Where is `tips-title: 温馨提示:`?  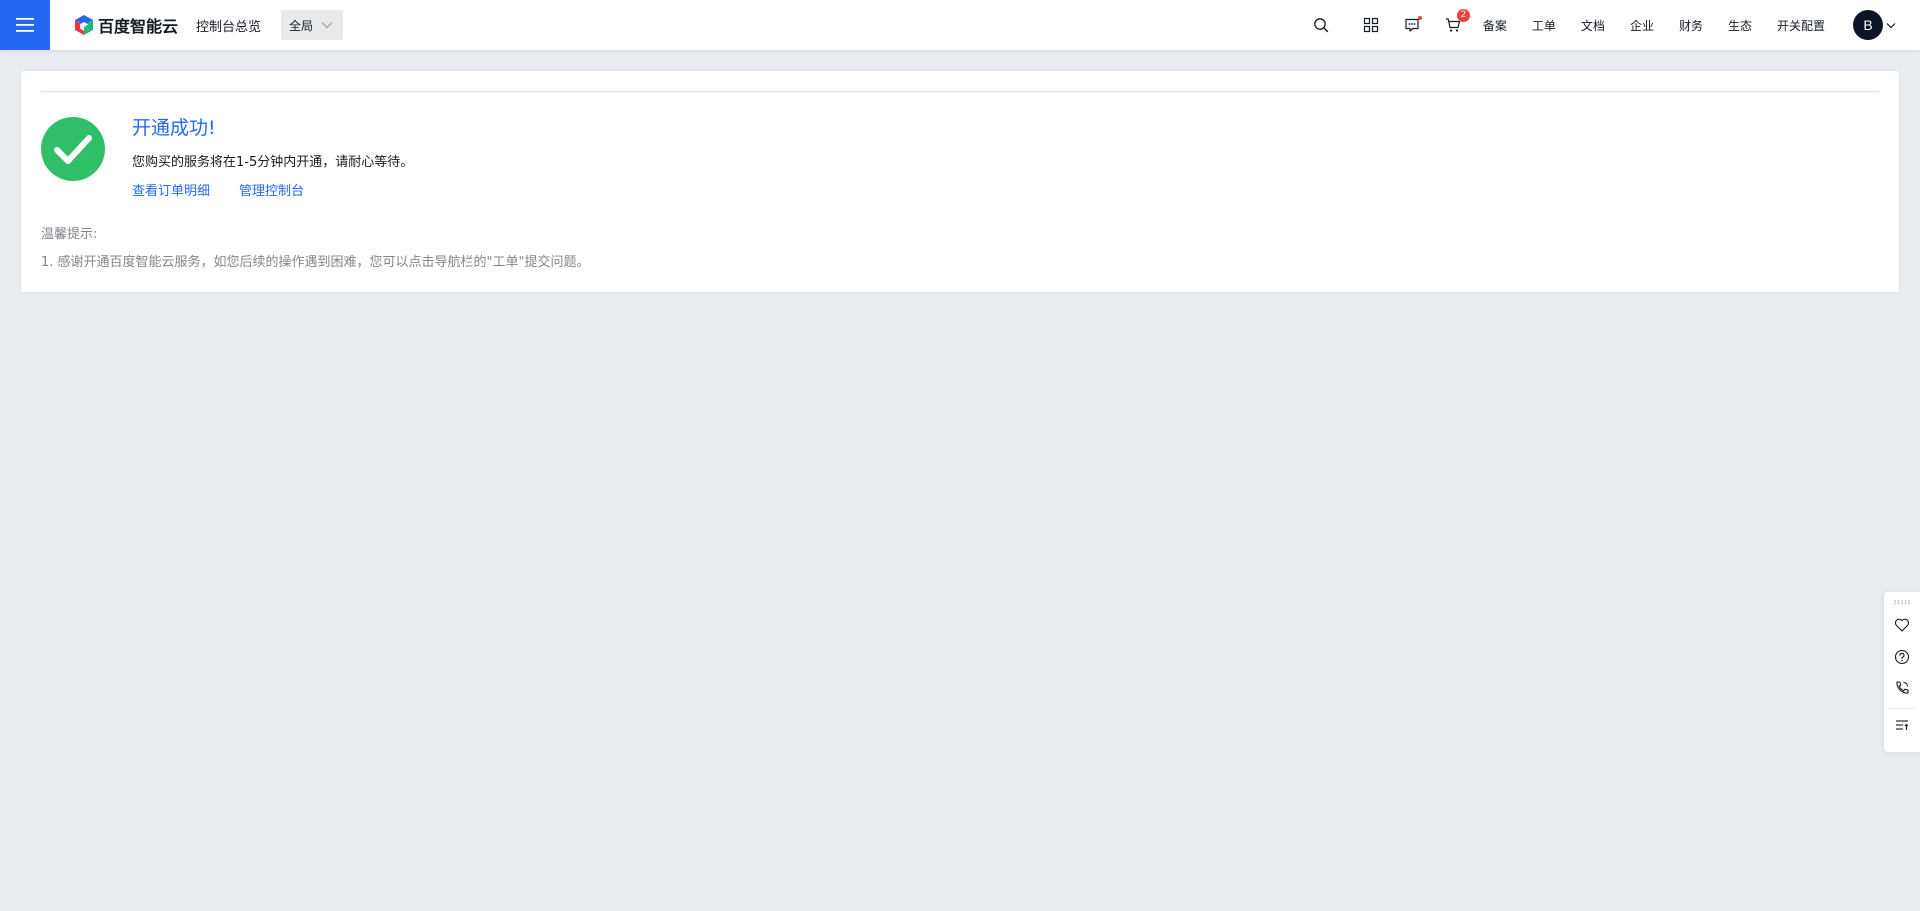
tips-title: 温馨提示: is located at coordinates (69, 234).